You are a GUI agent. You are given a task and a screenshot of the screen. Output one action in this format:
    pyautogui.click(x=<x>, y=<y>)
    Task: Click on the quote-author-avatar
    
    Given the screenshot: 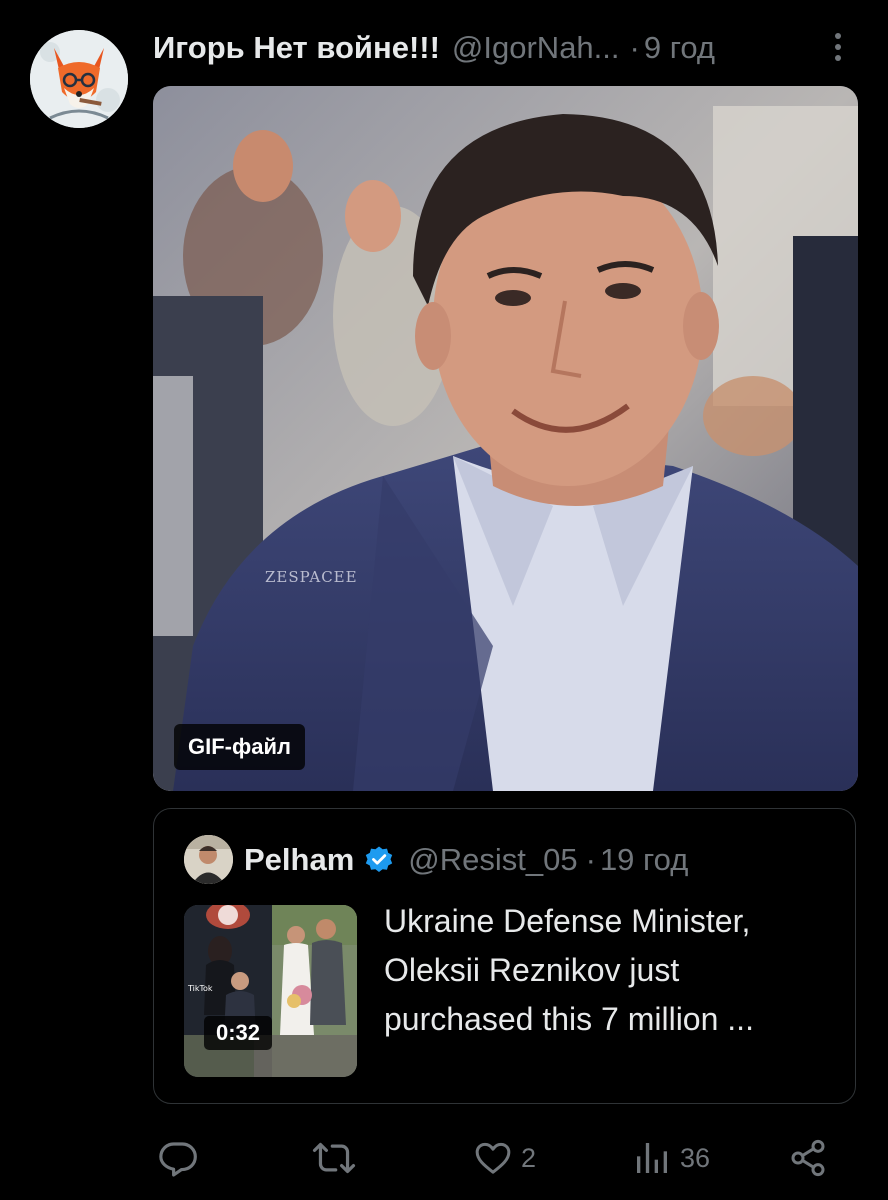 What is the action you would take?
    pyautogui.click(x=208, y=859)
    